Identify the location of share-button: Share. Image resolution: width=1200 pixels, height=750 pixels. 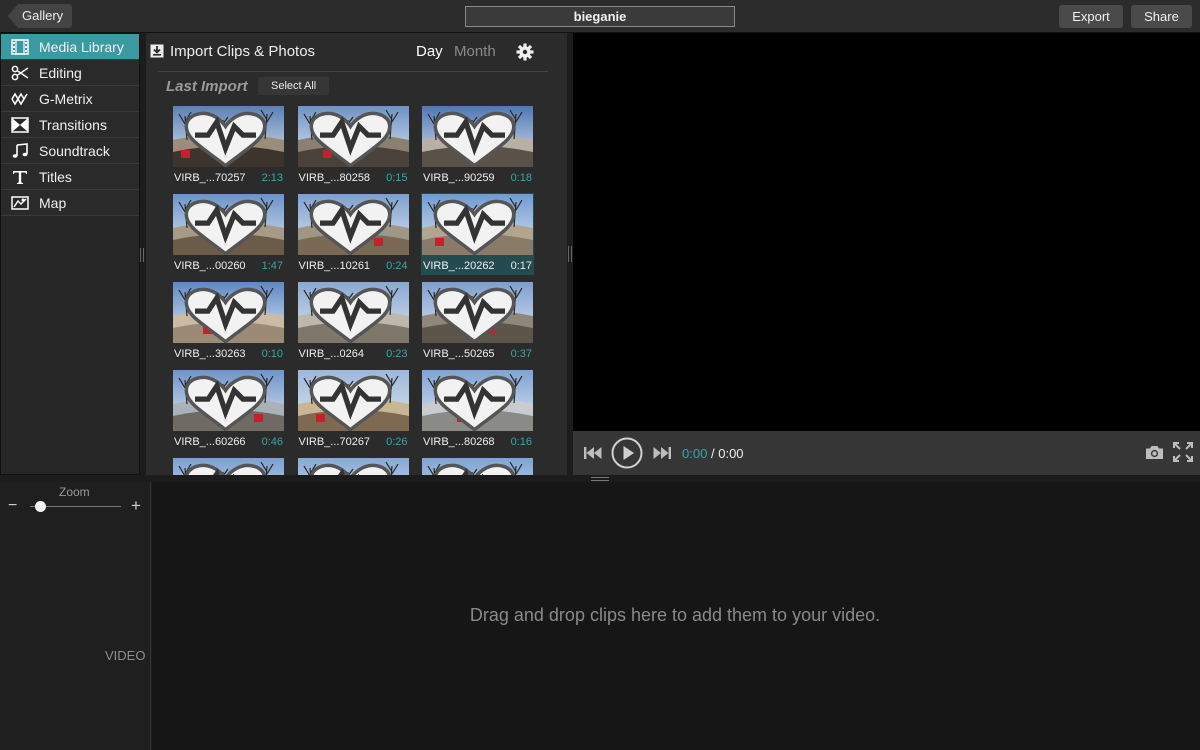
(1161, 16).